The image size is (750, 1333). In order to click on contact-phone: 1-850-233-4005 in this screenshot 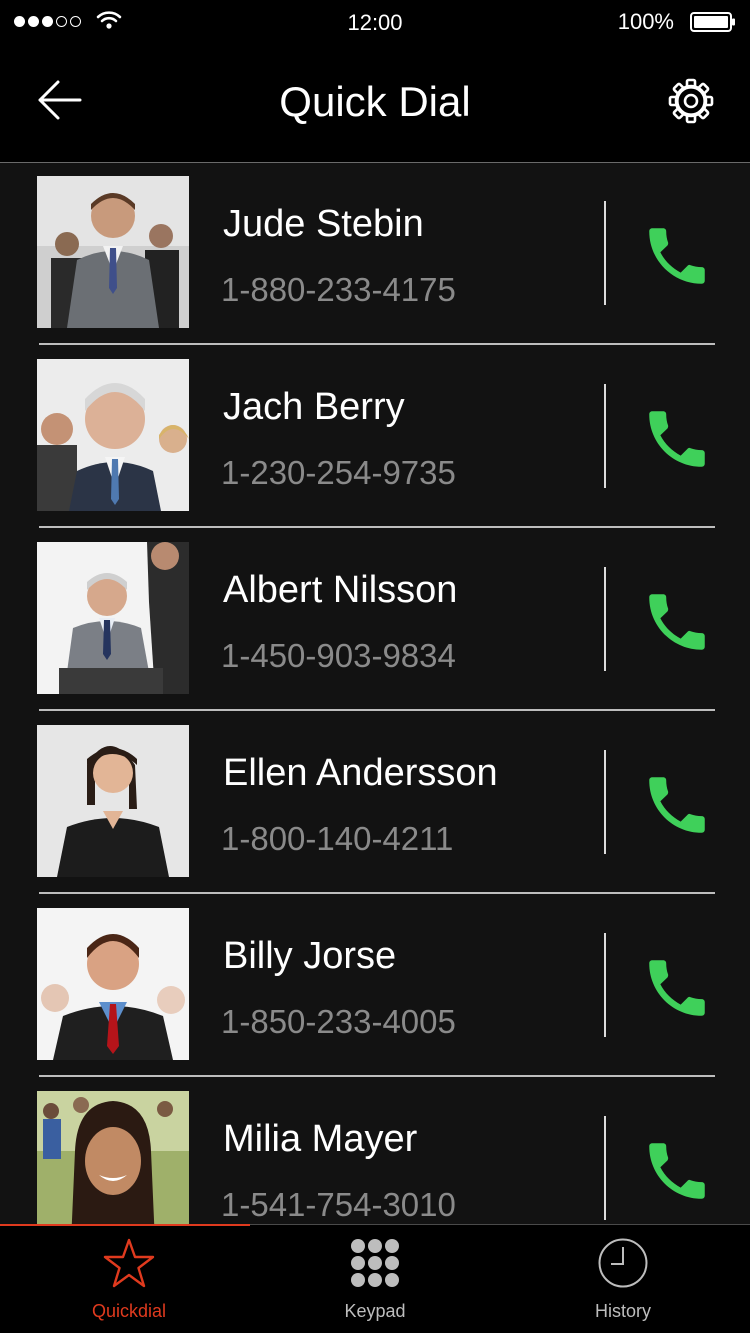, I will do `click(338, 1021)`.